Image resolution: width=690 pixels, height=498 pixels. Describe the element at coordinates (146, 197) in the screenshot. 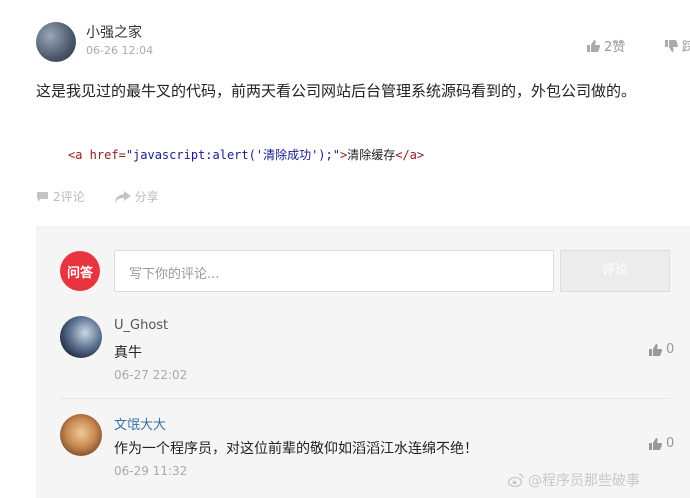

I see `share-label: 分享` at that location.